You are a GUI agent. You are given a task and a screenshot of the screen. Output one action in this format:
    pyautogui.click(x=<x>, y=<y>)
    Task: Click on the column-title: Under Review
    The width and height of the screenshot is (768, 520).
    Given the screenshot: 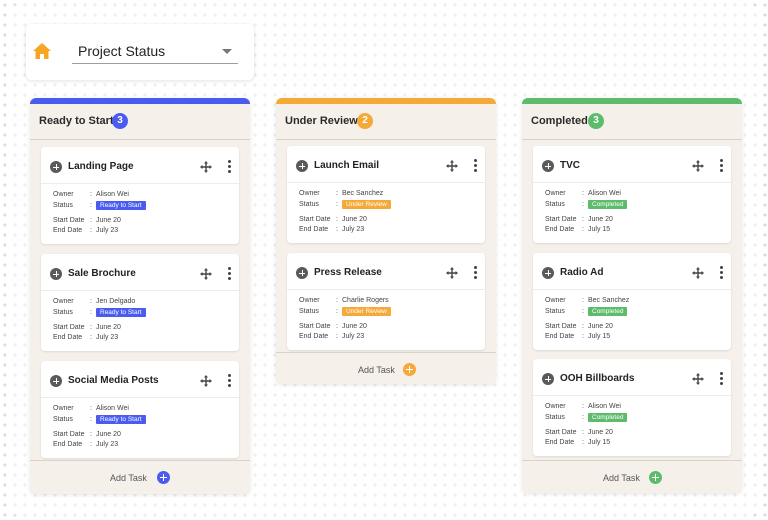 What is the action you would take?
    pyautogui.click(x=321, y=121)
    